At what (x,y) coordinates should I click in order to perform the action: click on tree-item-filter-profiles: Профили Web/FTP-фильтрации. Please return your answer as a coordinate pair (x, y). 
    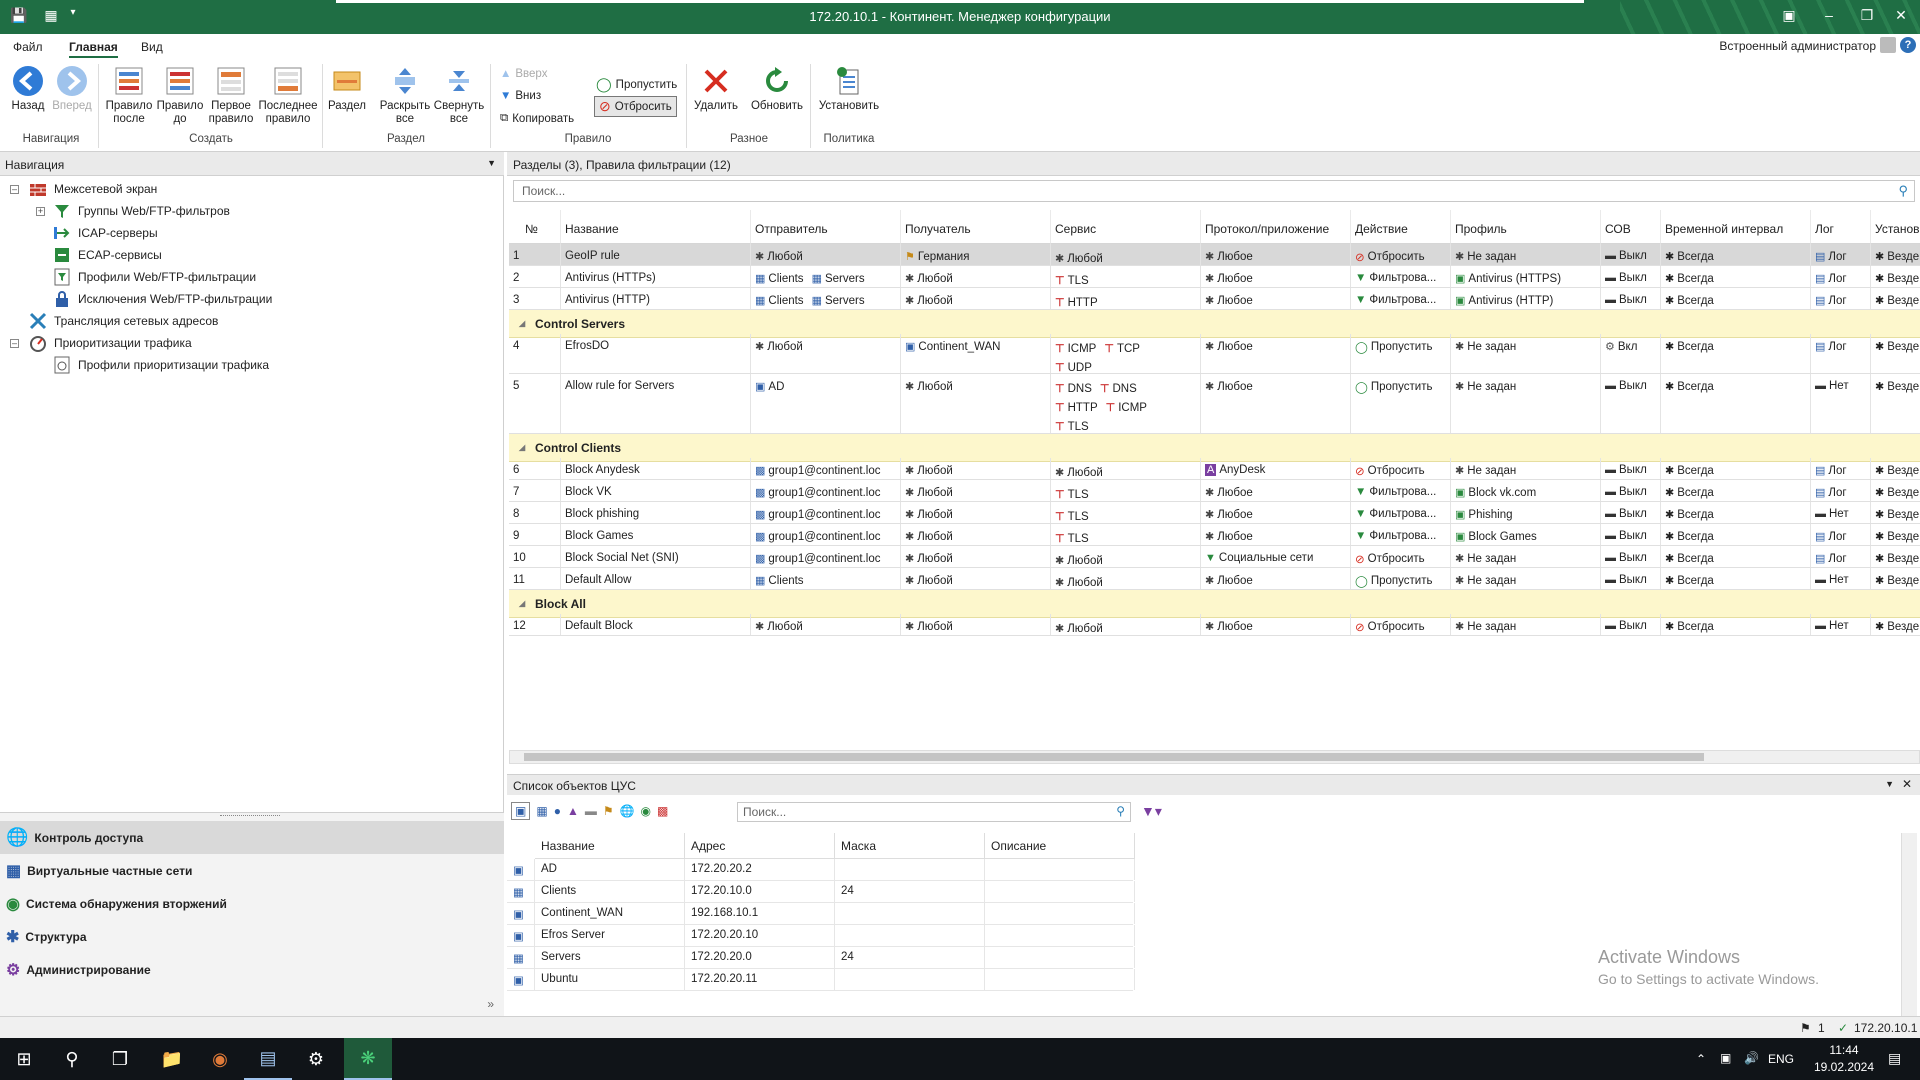
    Looking at the image, I should click on (154, 277).